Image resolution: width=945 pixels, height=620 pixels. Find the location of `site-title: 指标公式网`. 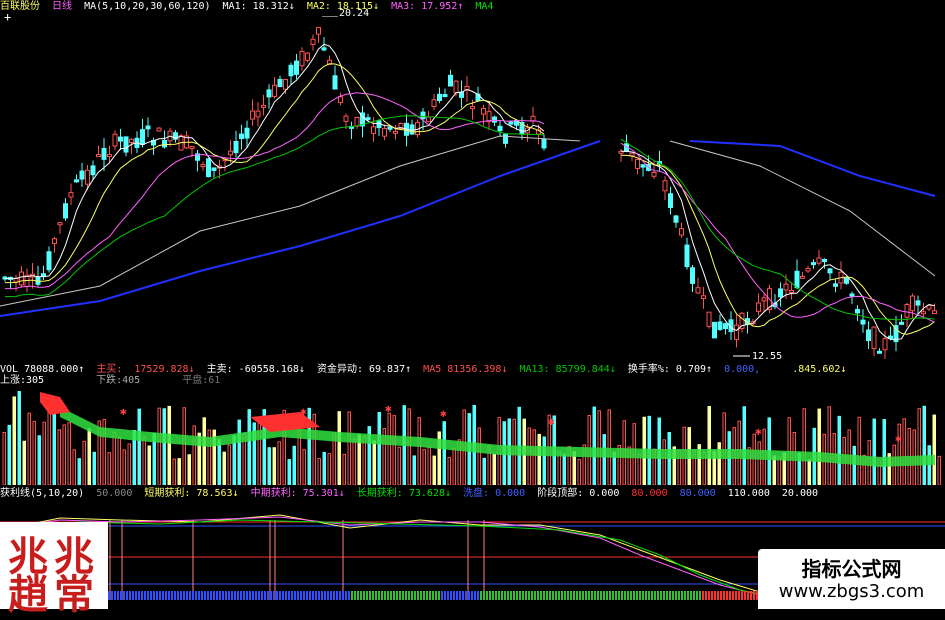

site-title: 指标公式网 is located at coordinates (851, 569).